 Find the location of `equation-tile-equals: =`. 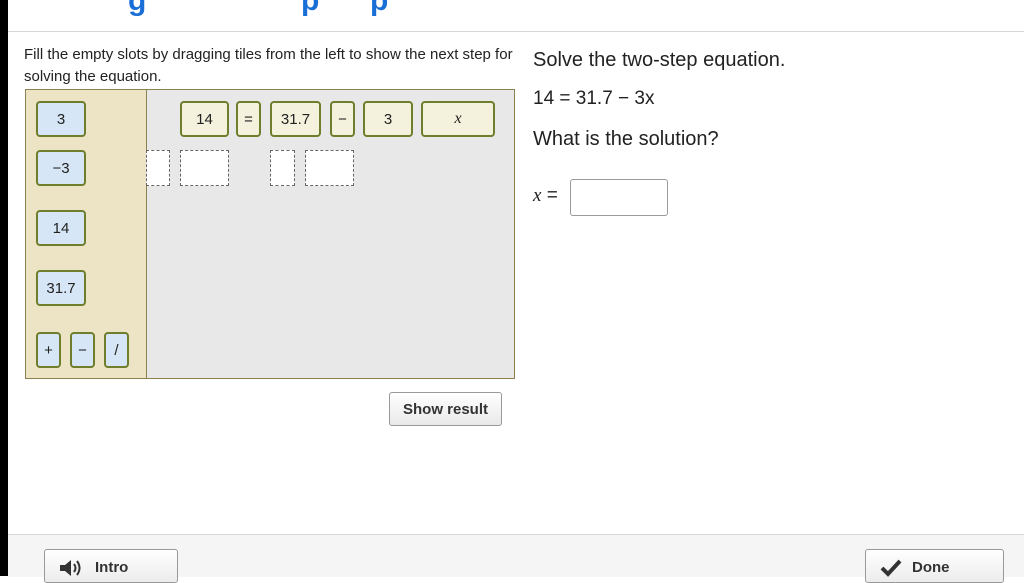

equation-tile-equals: = is located at coordinates (248, 119).